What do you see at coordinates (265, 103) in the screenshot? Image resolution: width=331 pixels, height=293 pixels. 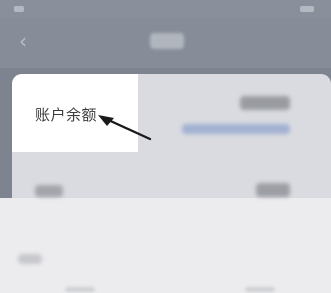 I see `balance-value` at bounding box center [265, 103].